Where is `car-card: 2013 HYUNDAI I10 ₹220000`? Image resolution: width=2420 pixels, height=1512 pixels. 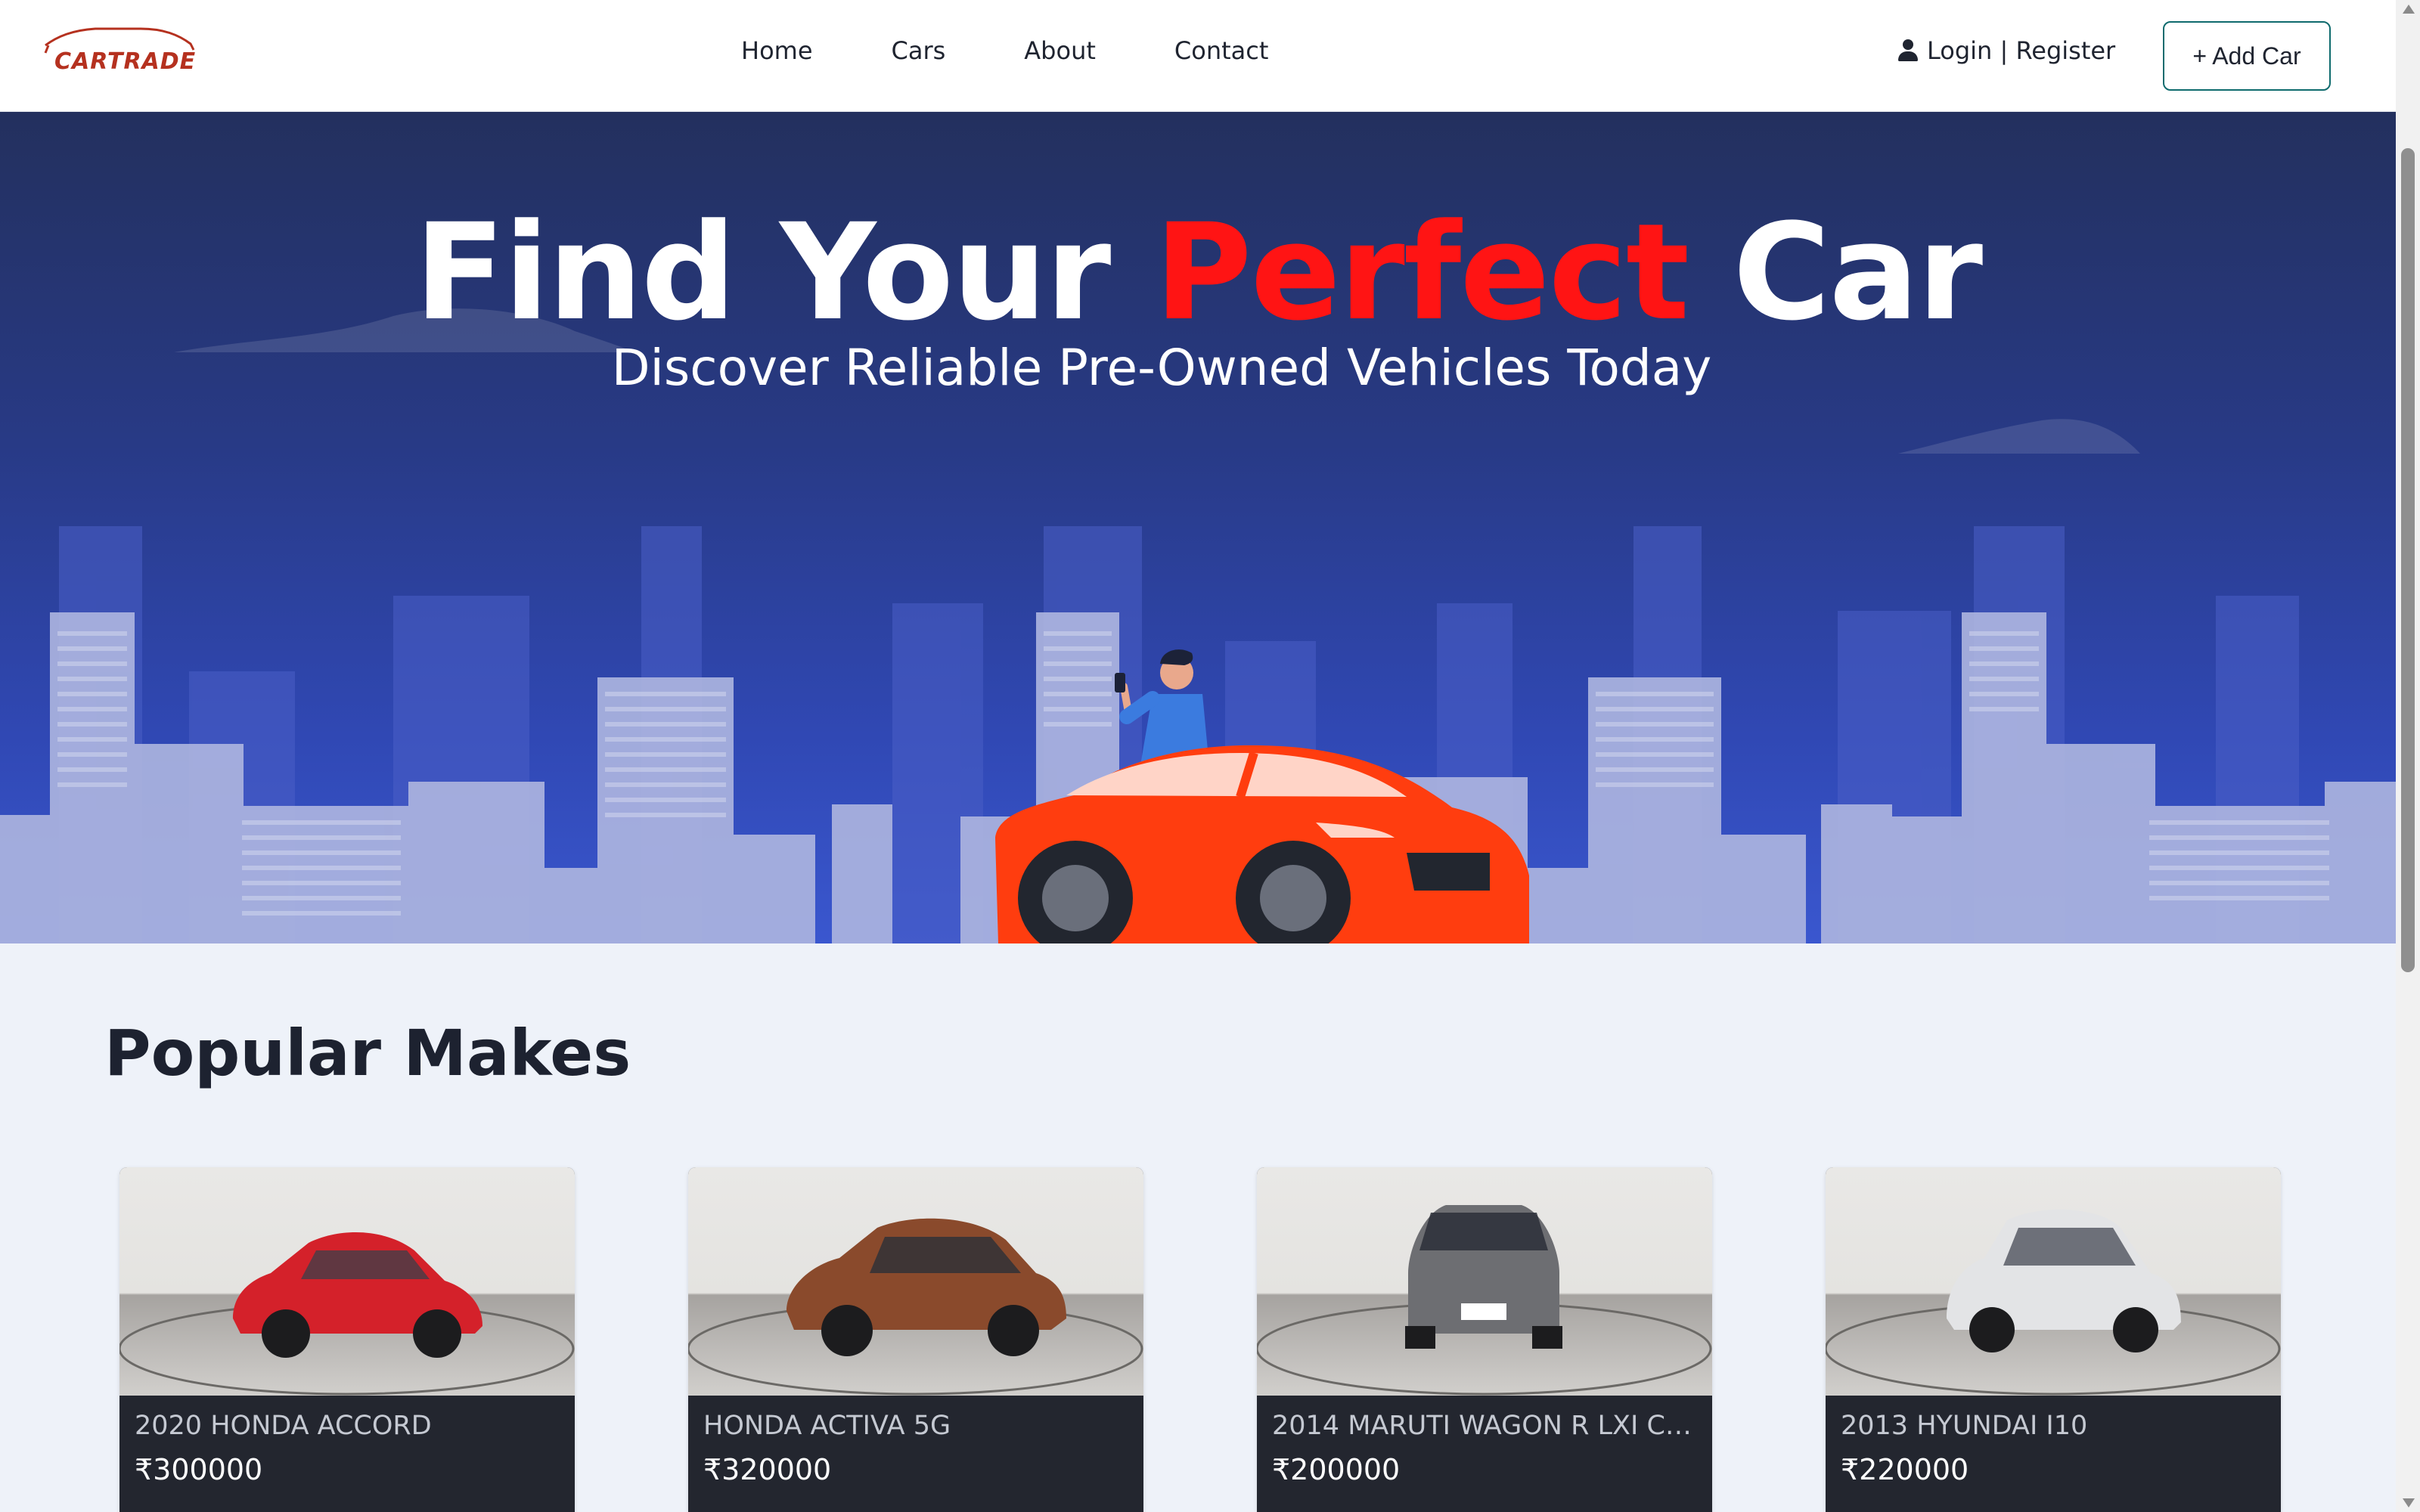 car-card: 2013 HYUNDAI I10 ₹220000 is located at coordinates (2053, 1339).